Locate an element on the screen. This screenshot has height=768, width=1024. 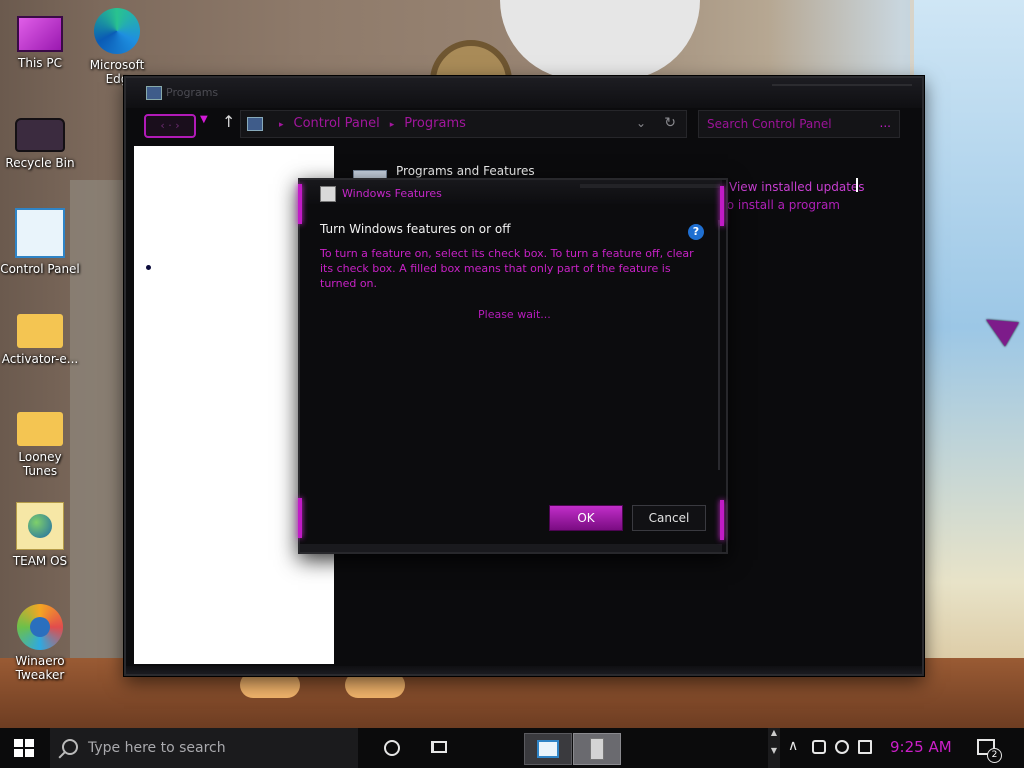
windows-logo-icon is located at coordinates (24, 748).